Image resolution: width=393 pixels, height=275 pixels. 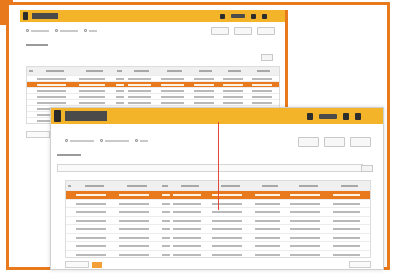 I want to click on back-toolbar, so click(x=243, y=31).